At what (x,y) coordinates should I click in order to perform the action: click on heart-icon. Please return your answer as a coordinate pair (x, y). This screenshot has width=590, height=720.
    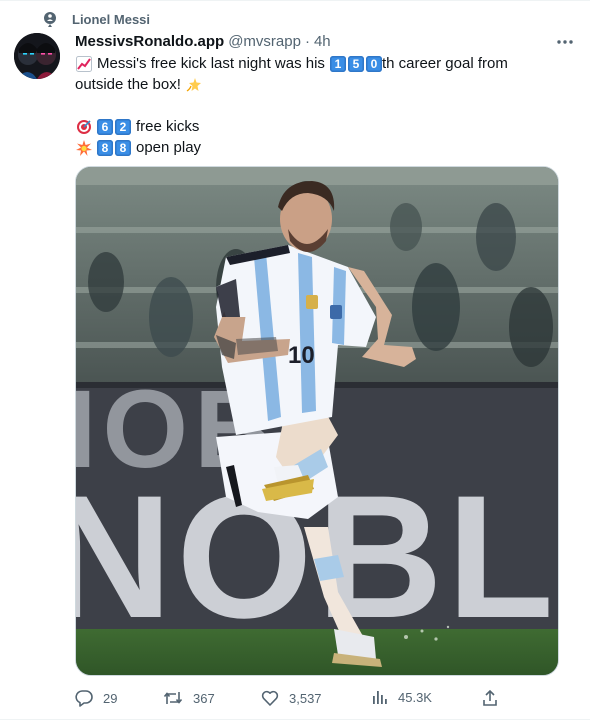
    Looking at the image, I should click on (270, 698).